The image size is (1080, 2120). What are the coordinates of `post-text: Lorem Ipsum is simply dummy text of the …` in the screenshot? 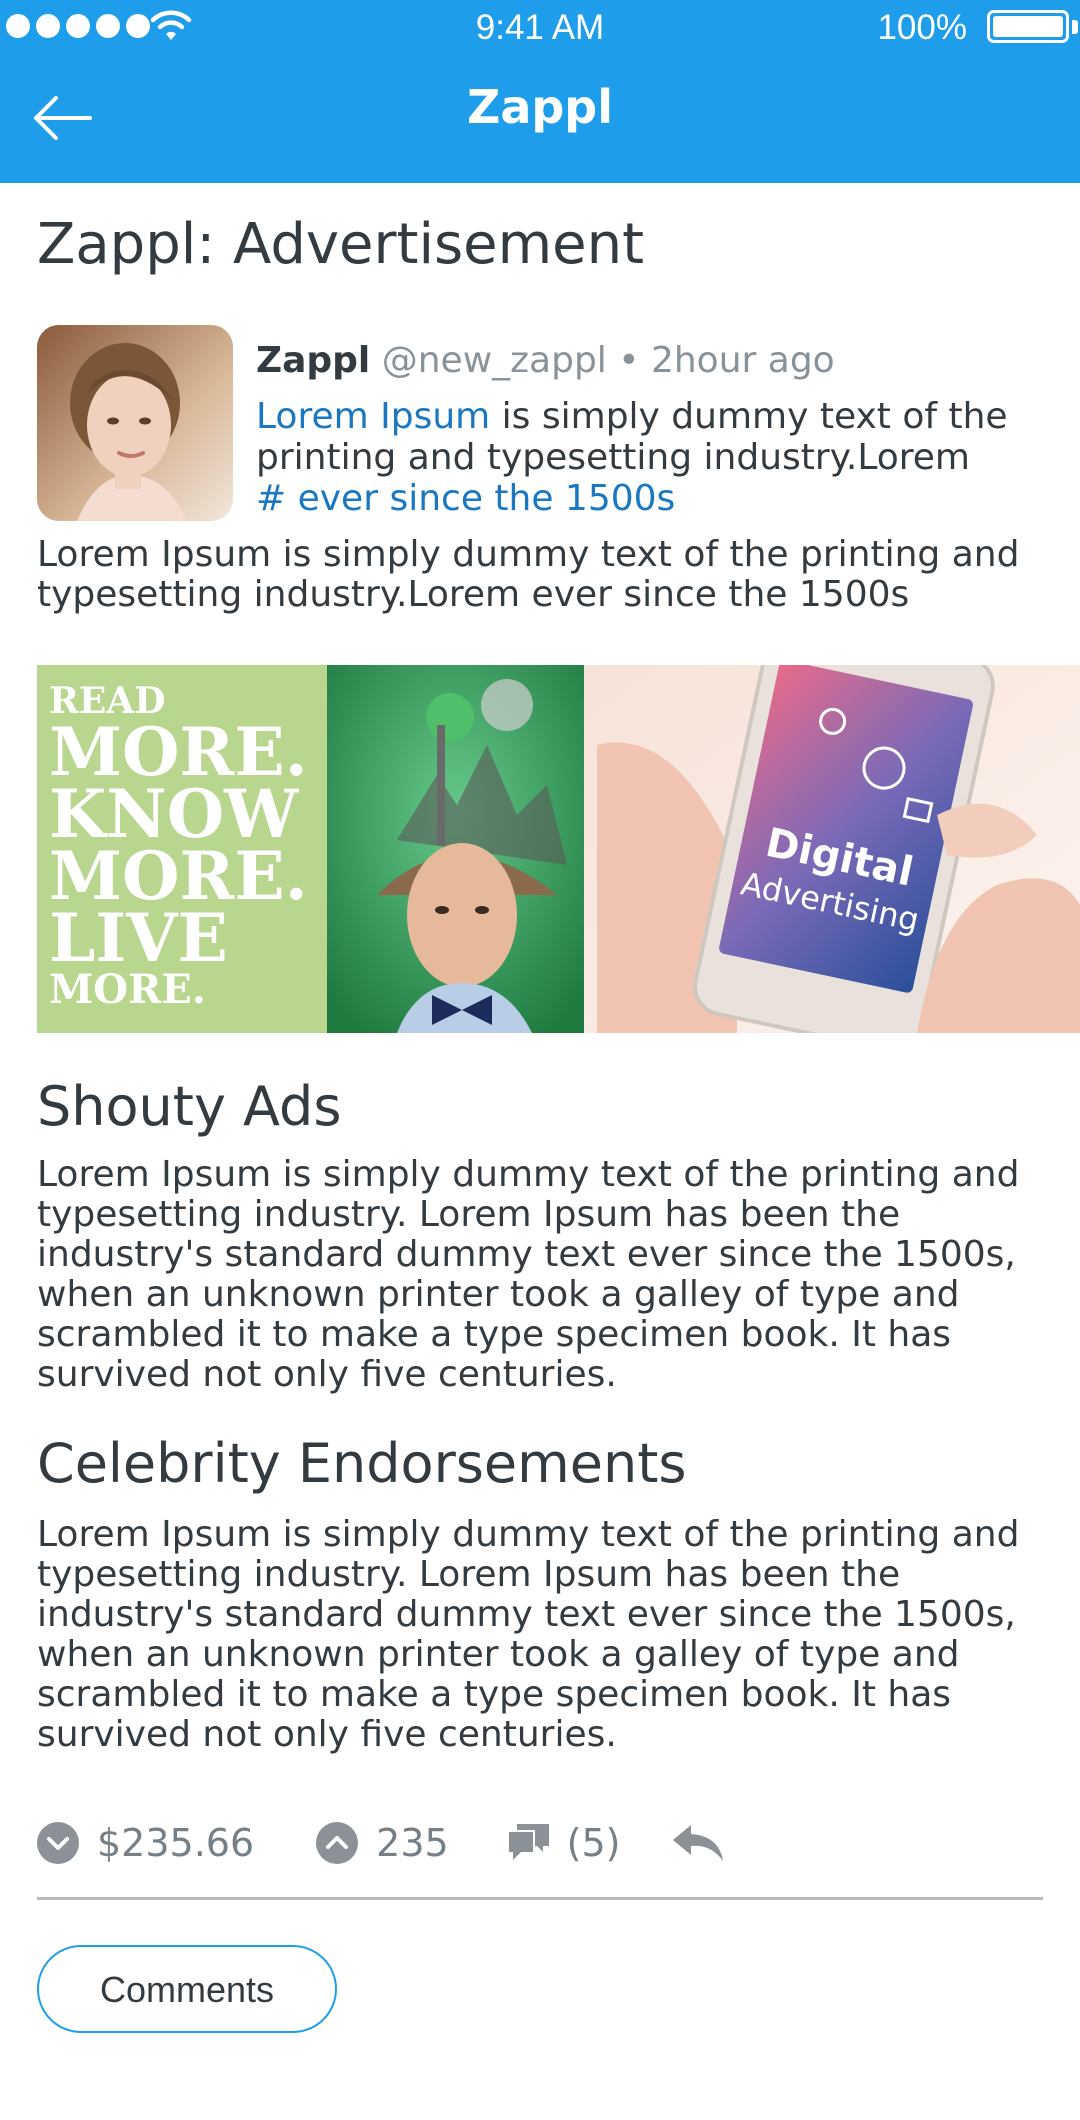 It's located at (656, 457).